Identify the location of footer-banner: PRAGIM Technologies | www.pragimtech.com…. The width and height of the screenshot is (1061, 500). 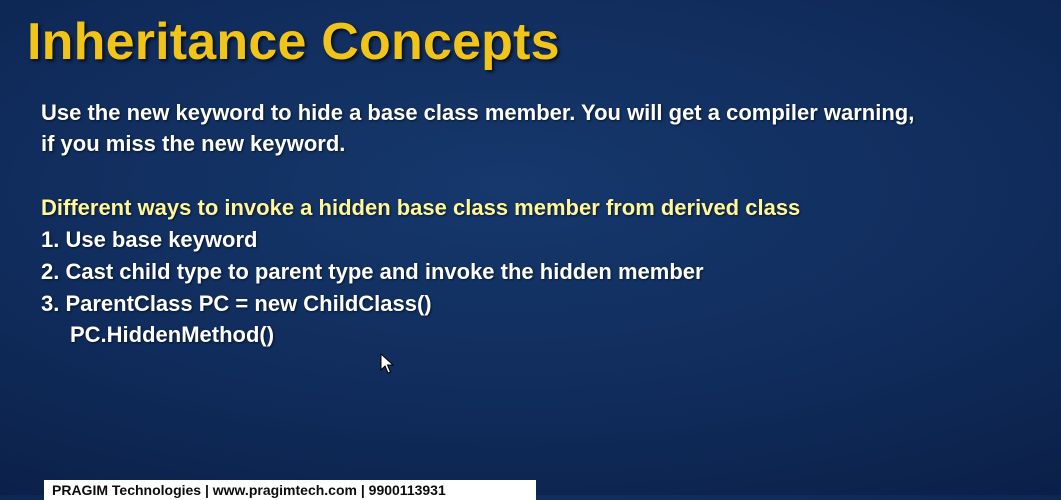
(290, 490).